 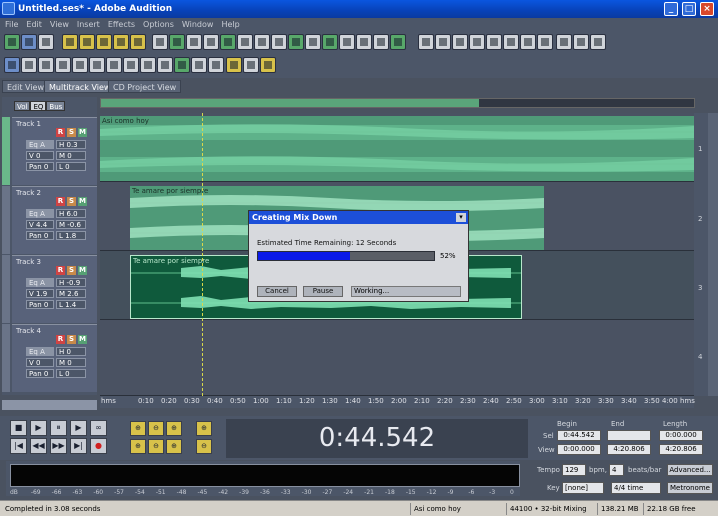 What do you see at coordinates (681, 435) in the screenshot?
I see `sel-length-field: 0:00.000` at bounding box center [681, 435].